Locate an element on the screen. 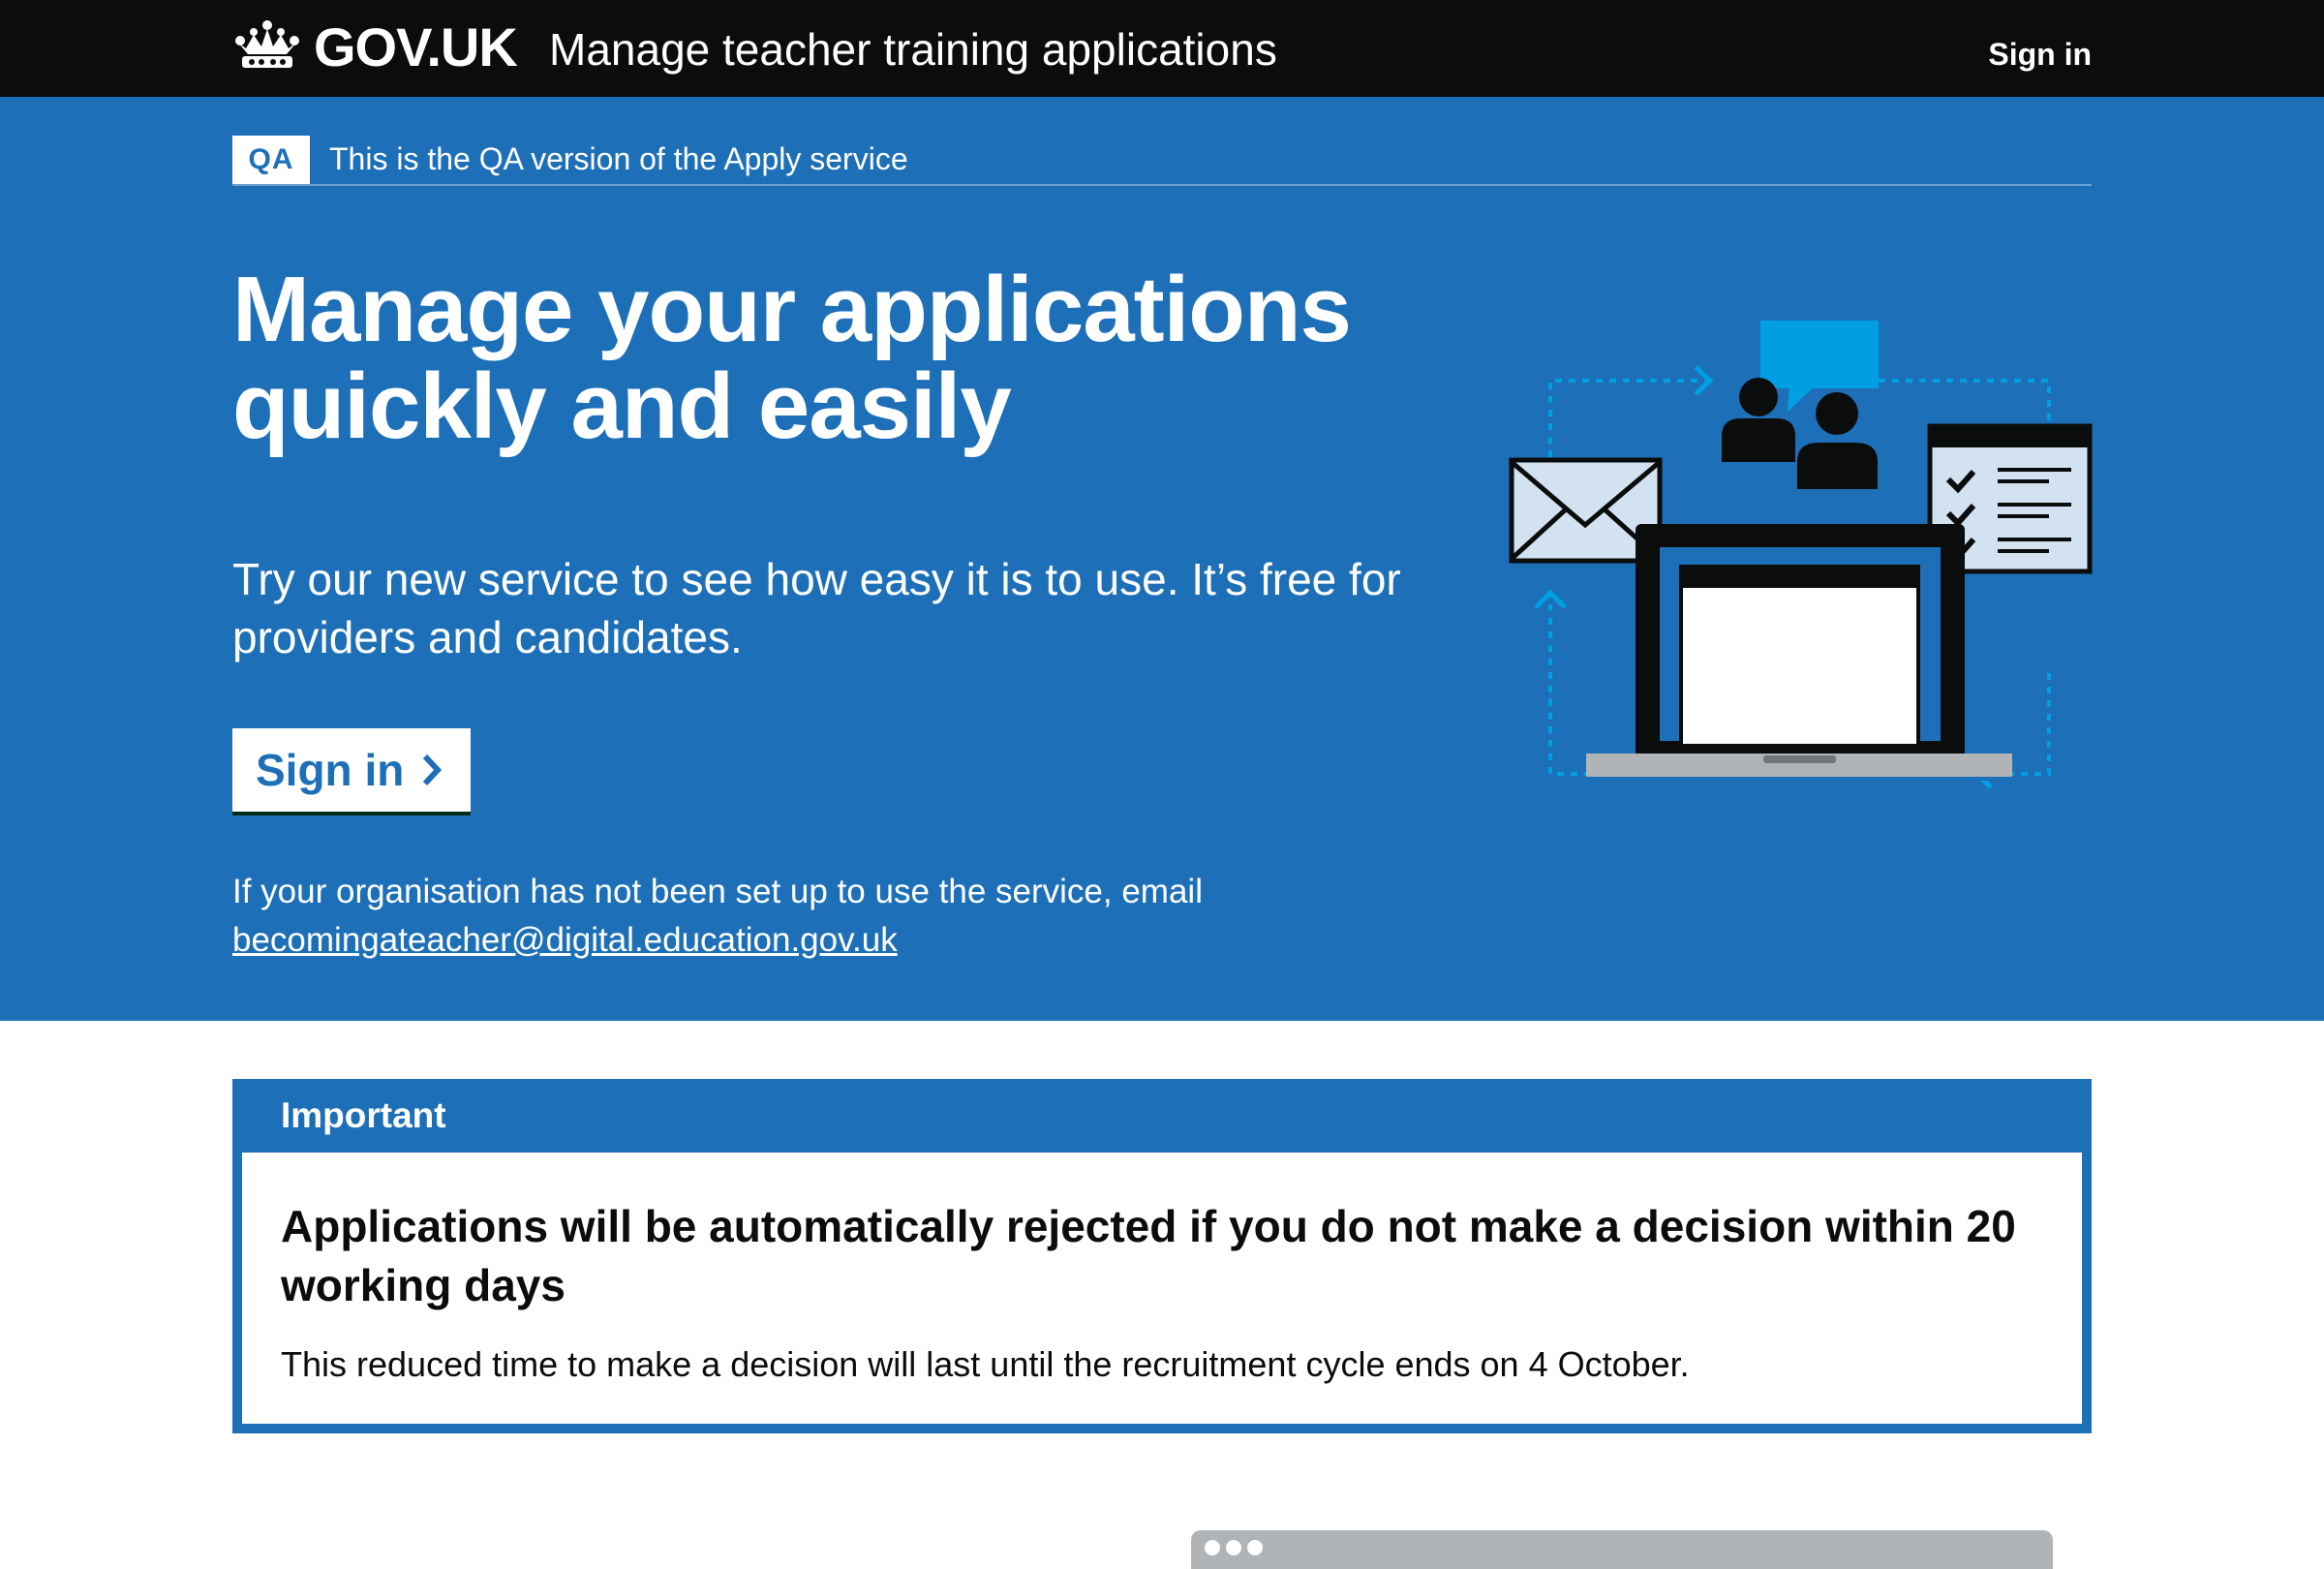 The height and width of the screenshot is (1569, 2324). chat-bubble-icon is located at coordinates (1820, 366).